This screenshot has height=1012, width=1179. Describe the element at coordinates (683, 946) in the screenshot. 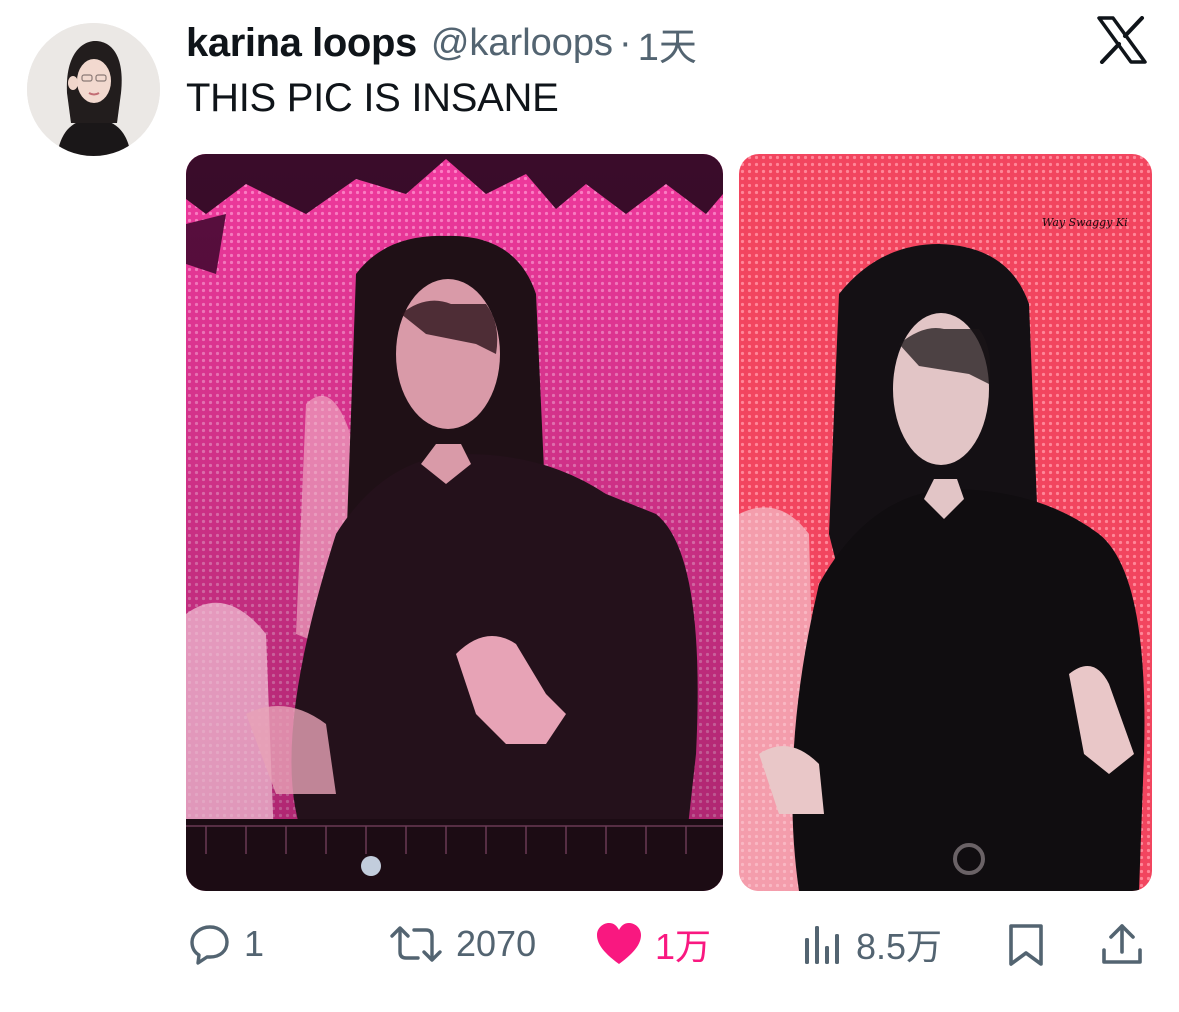

I see `like-count: 1万` at that location.